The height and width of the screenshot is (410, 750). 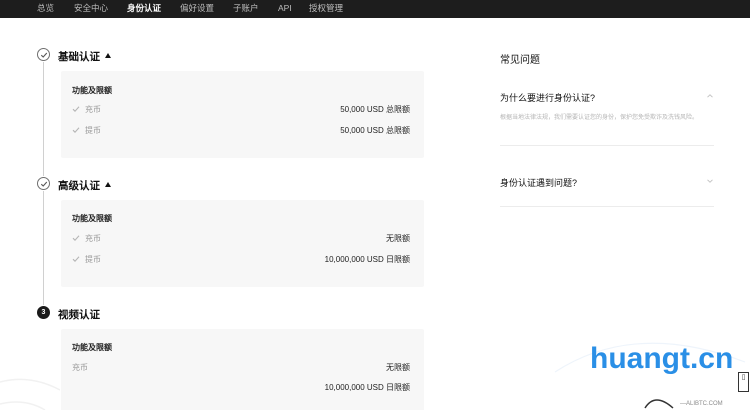 I want to click on watermark-subtitle: —ALIBTC.COM, so click(x=701, y=404).